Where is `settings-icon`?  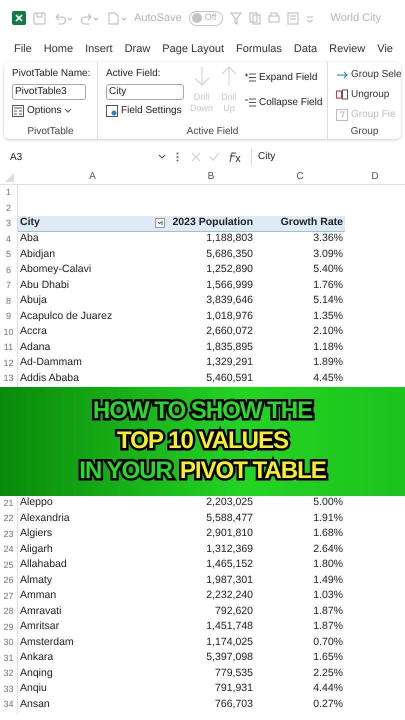
settings-icon is located at coordinates (112, 110).